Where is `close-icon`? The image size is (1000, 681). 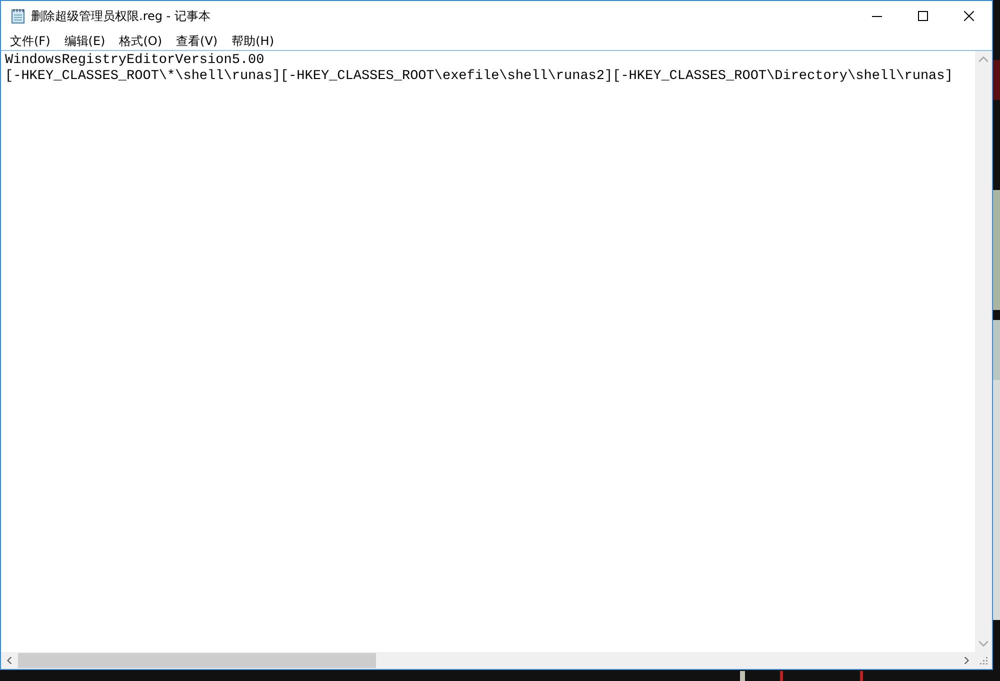 close-icon is located at coordinates (969, 16).